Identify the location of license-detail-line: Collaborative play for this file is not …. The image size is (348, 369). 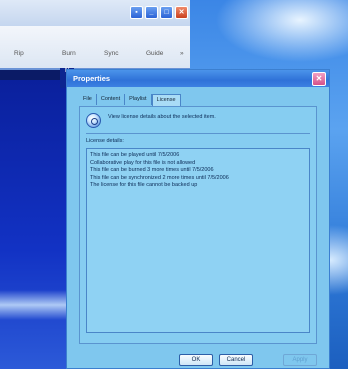
(143, 162).